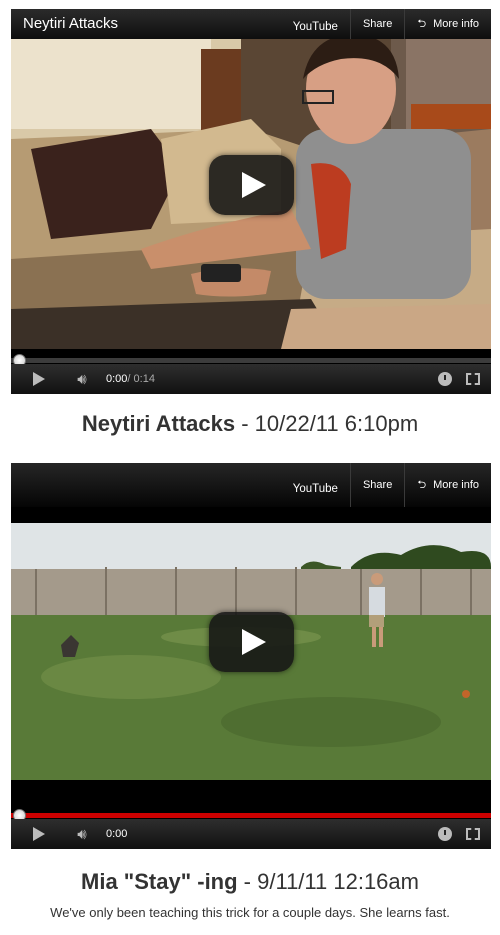  I want to click on video-title-bar: YouTube Share ⮌ More info, so click(251, 485).